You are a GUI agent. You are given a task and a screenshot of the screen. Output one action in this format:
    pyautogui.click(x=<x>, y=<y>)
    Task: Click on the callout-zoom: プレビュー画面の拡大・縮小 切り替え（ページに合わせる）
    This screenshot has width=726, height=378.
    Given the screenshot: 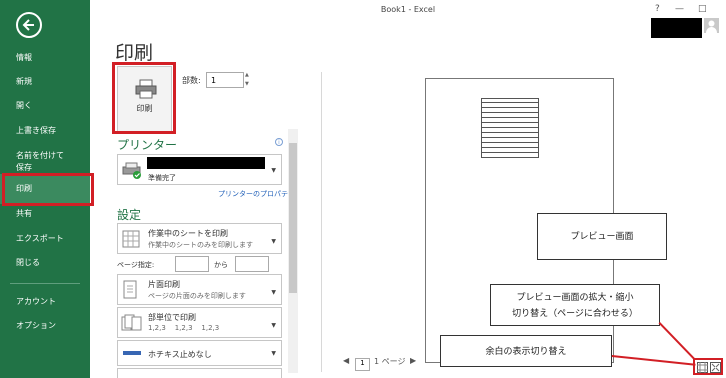 What is the action you would take?
    pyautogui.click(x=575, y=305)
    